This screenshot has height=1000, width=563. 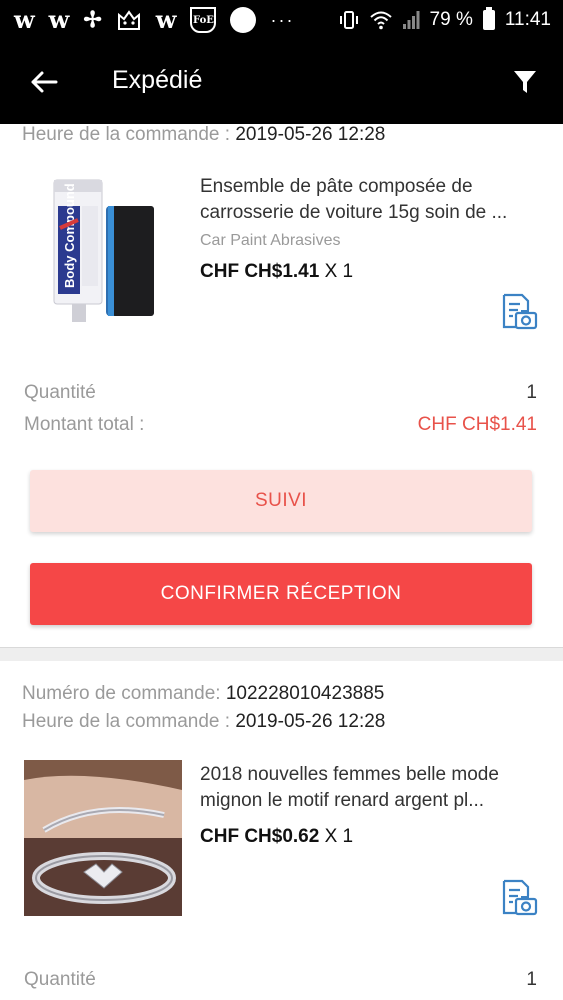 I want to click on app-bar: Expédié, so click(x=281, y=82).